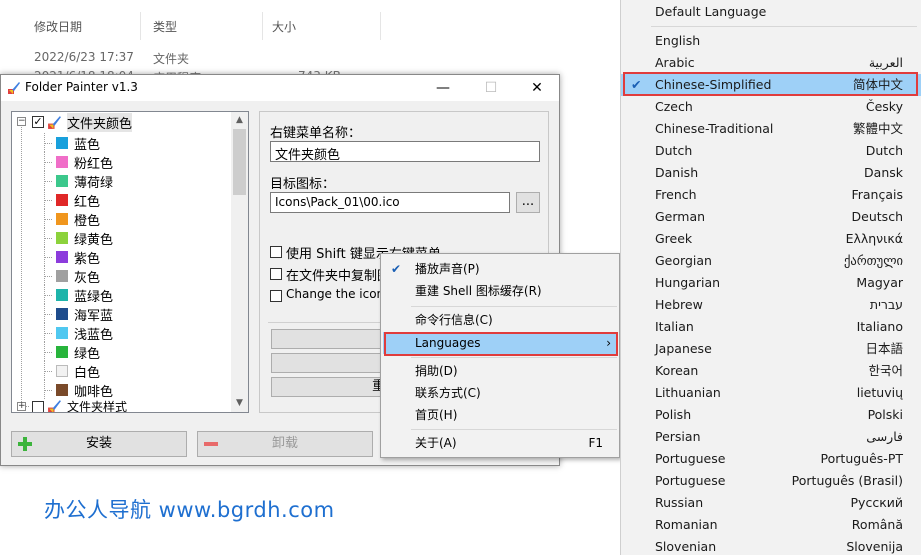  Describe the element at coordinates (679, 502) in the screenshot. I see `language-name: Russian` at that location.